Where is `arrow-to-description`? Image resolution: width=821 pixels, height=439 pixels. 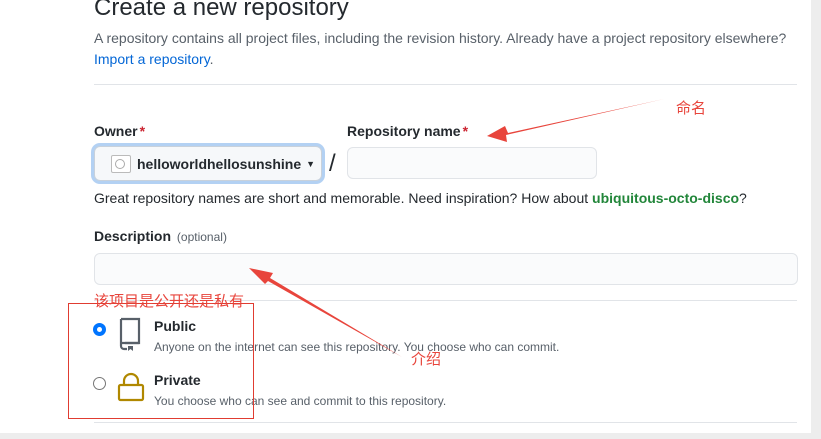 arrow-to-description is located at coordinates (325, 312).